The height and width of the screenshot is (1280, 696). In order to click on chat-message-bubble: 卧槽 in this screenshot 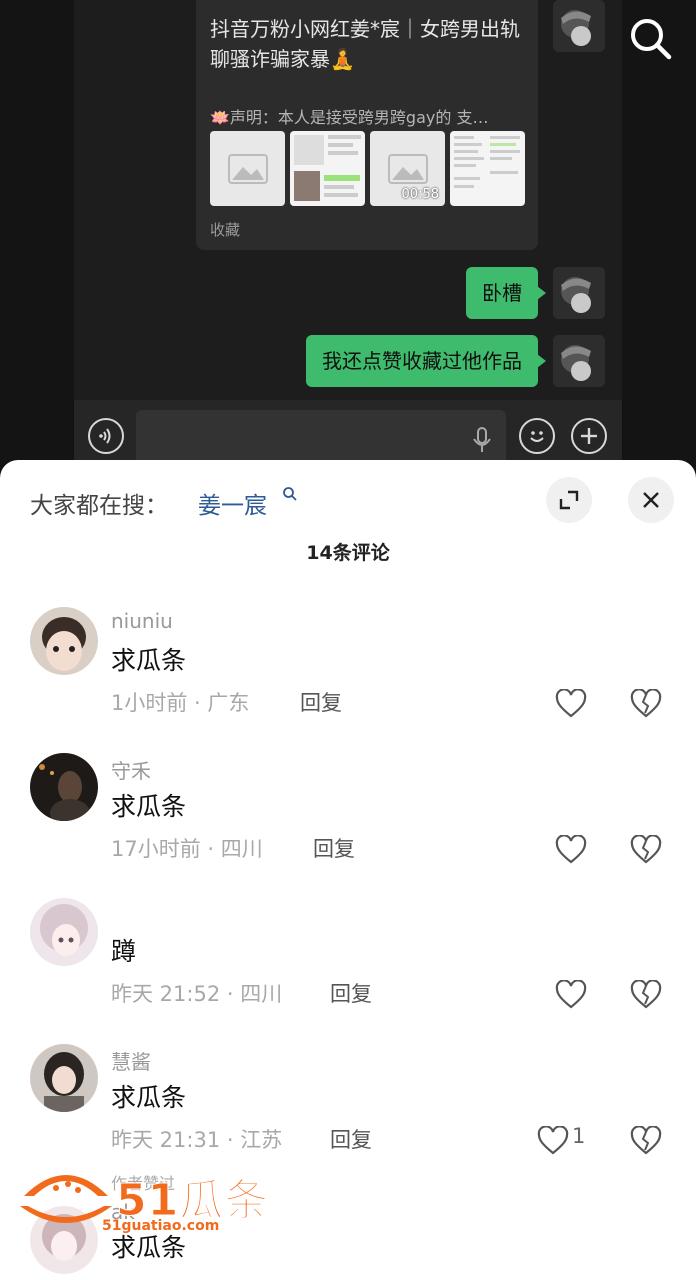, I will do `click(506, 293)`.